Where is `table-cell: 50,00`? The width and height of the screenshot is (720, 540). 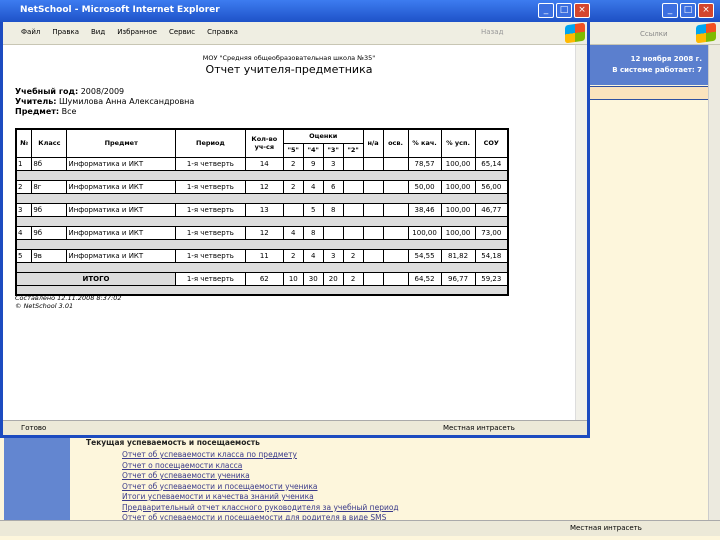
table-cell: 50,00 is located at coordinates (424, 186).